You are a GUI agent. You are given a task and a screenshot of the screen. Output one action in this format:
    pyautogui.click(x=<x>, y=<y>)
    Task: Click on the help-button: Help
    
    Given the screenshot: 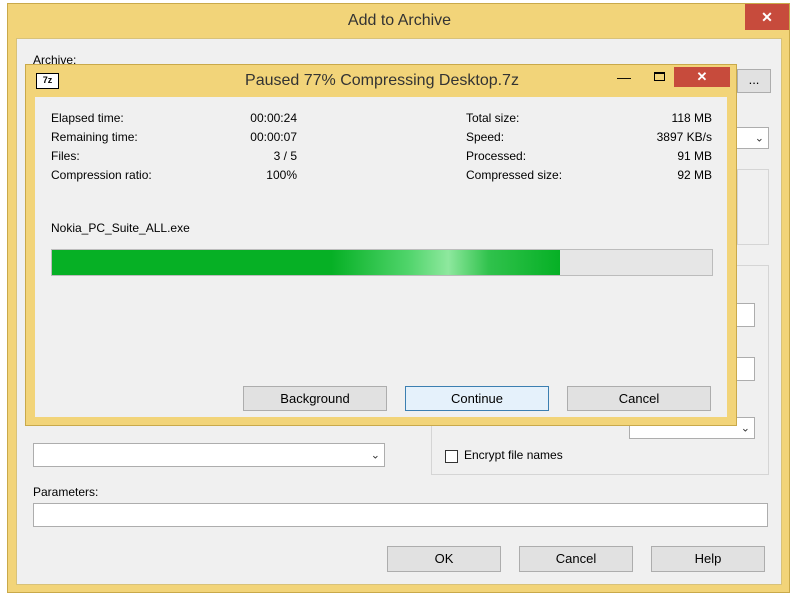 What is the action you would take?
    pyautogui.click(x=708, y=559)
    